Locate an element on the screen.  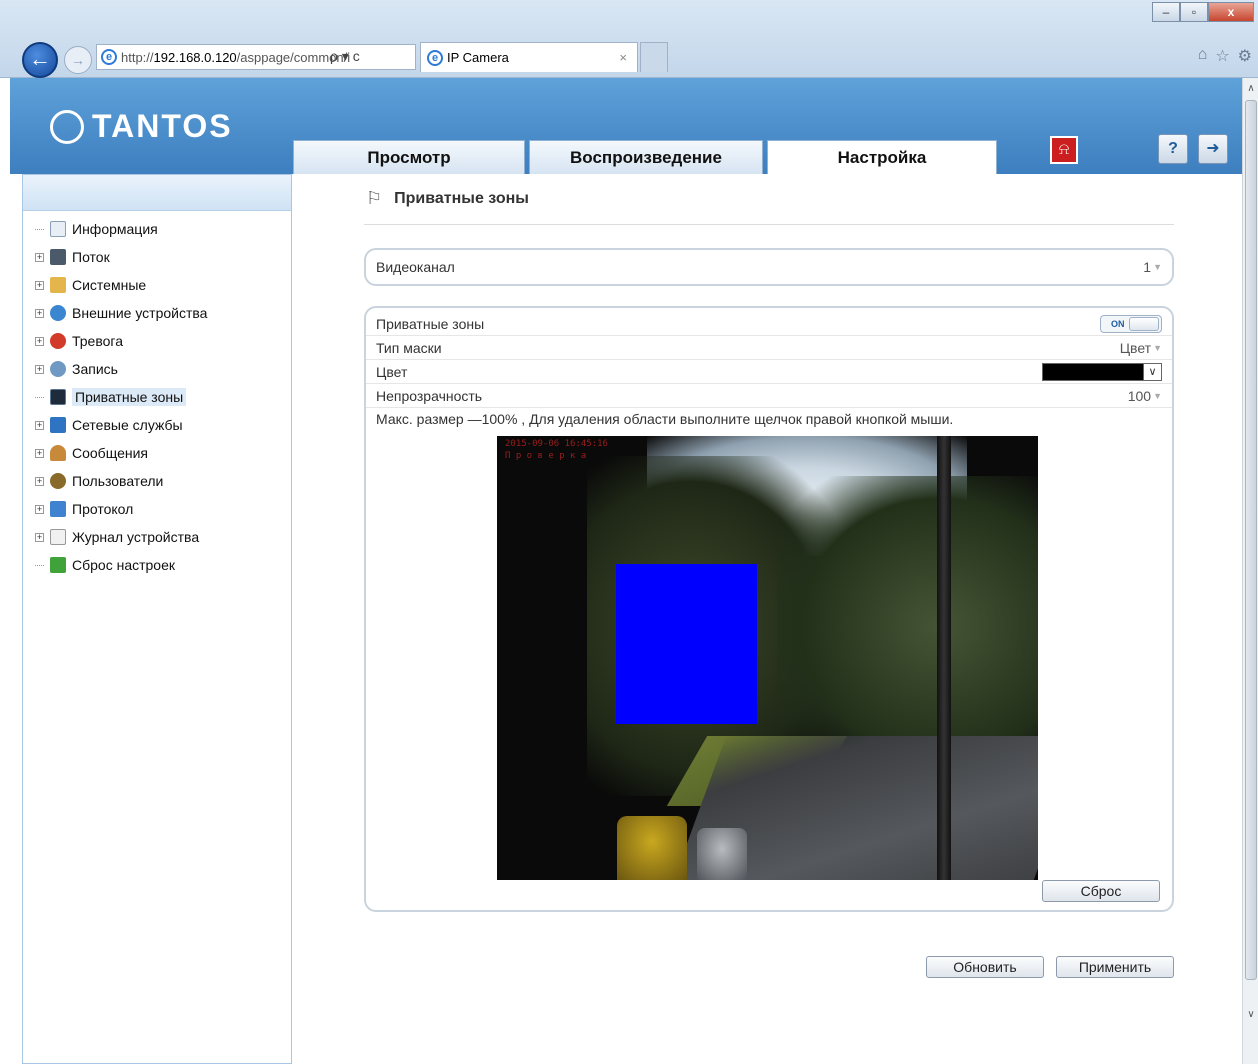
address-url-prefix: http:// is located at coordinates (137, 57).